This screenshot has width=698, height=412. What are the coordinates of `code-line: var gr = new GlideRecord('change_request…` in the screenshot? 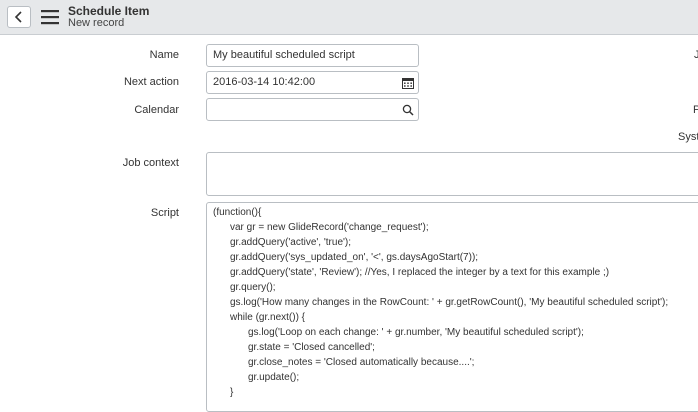 It's located at (329, 227).